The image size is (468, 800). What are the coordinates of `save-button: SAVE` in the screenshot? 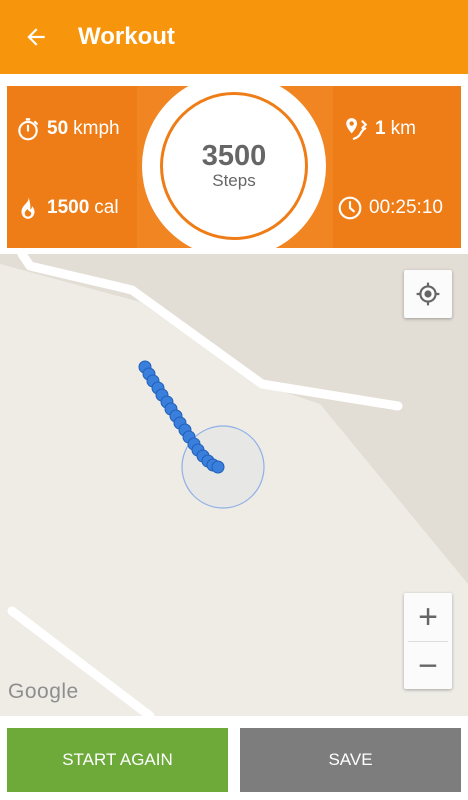 It's located at (350, 760).